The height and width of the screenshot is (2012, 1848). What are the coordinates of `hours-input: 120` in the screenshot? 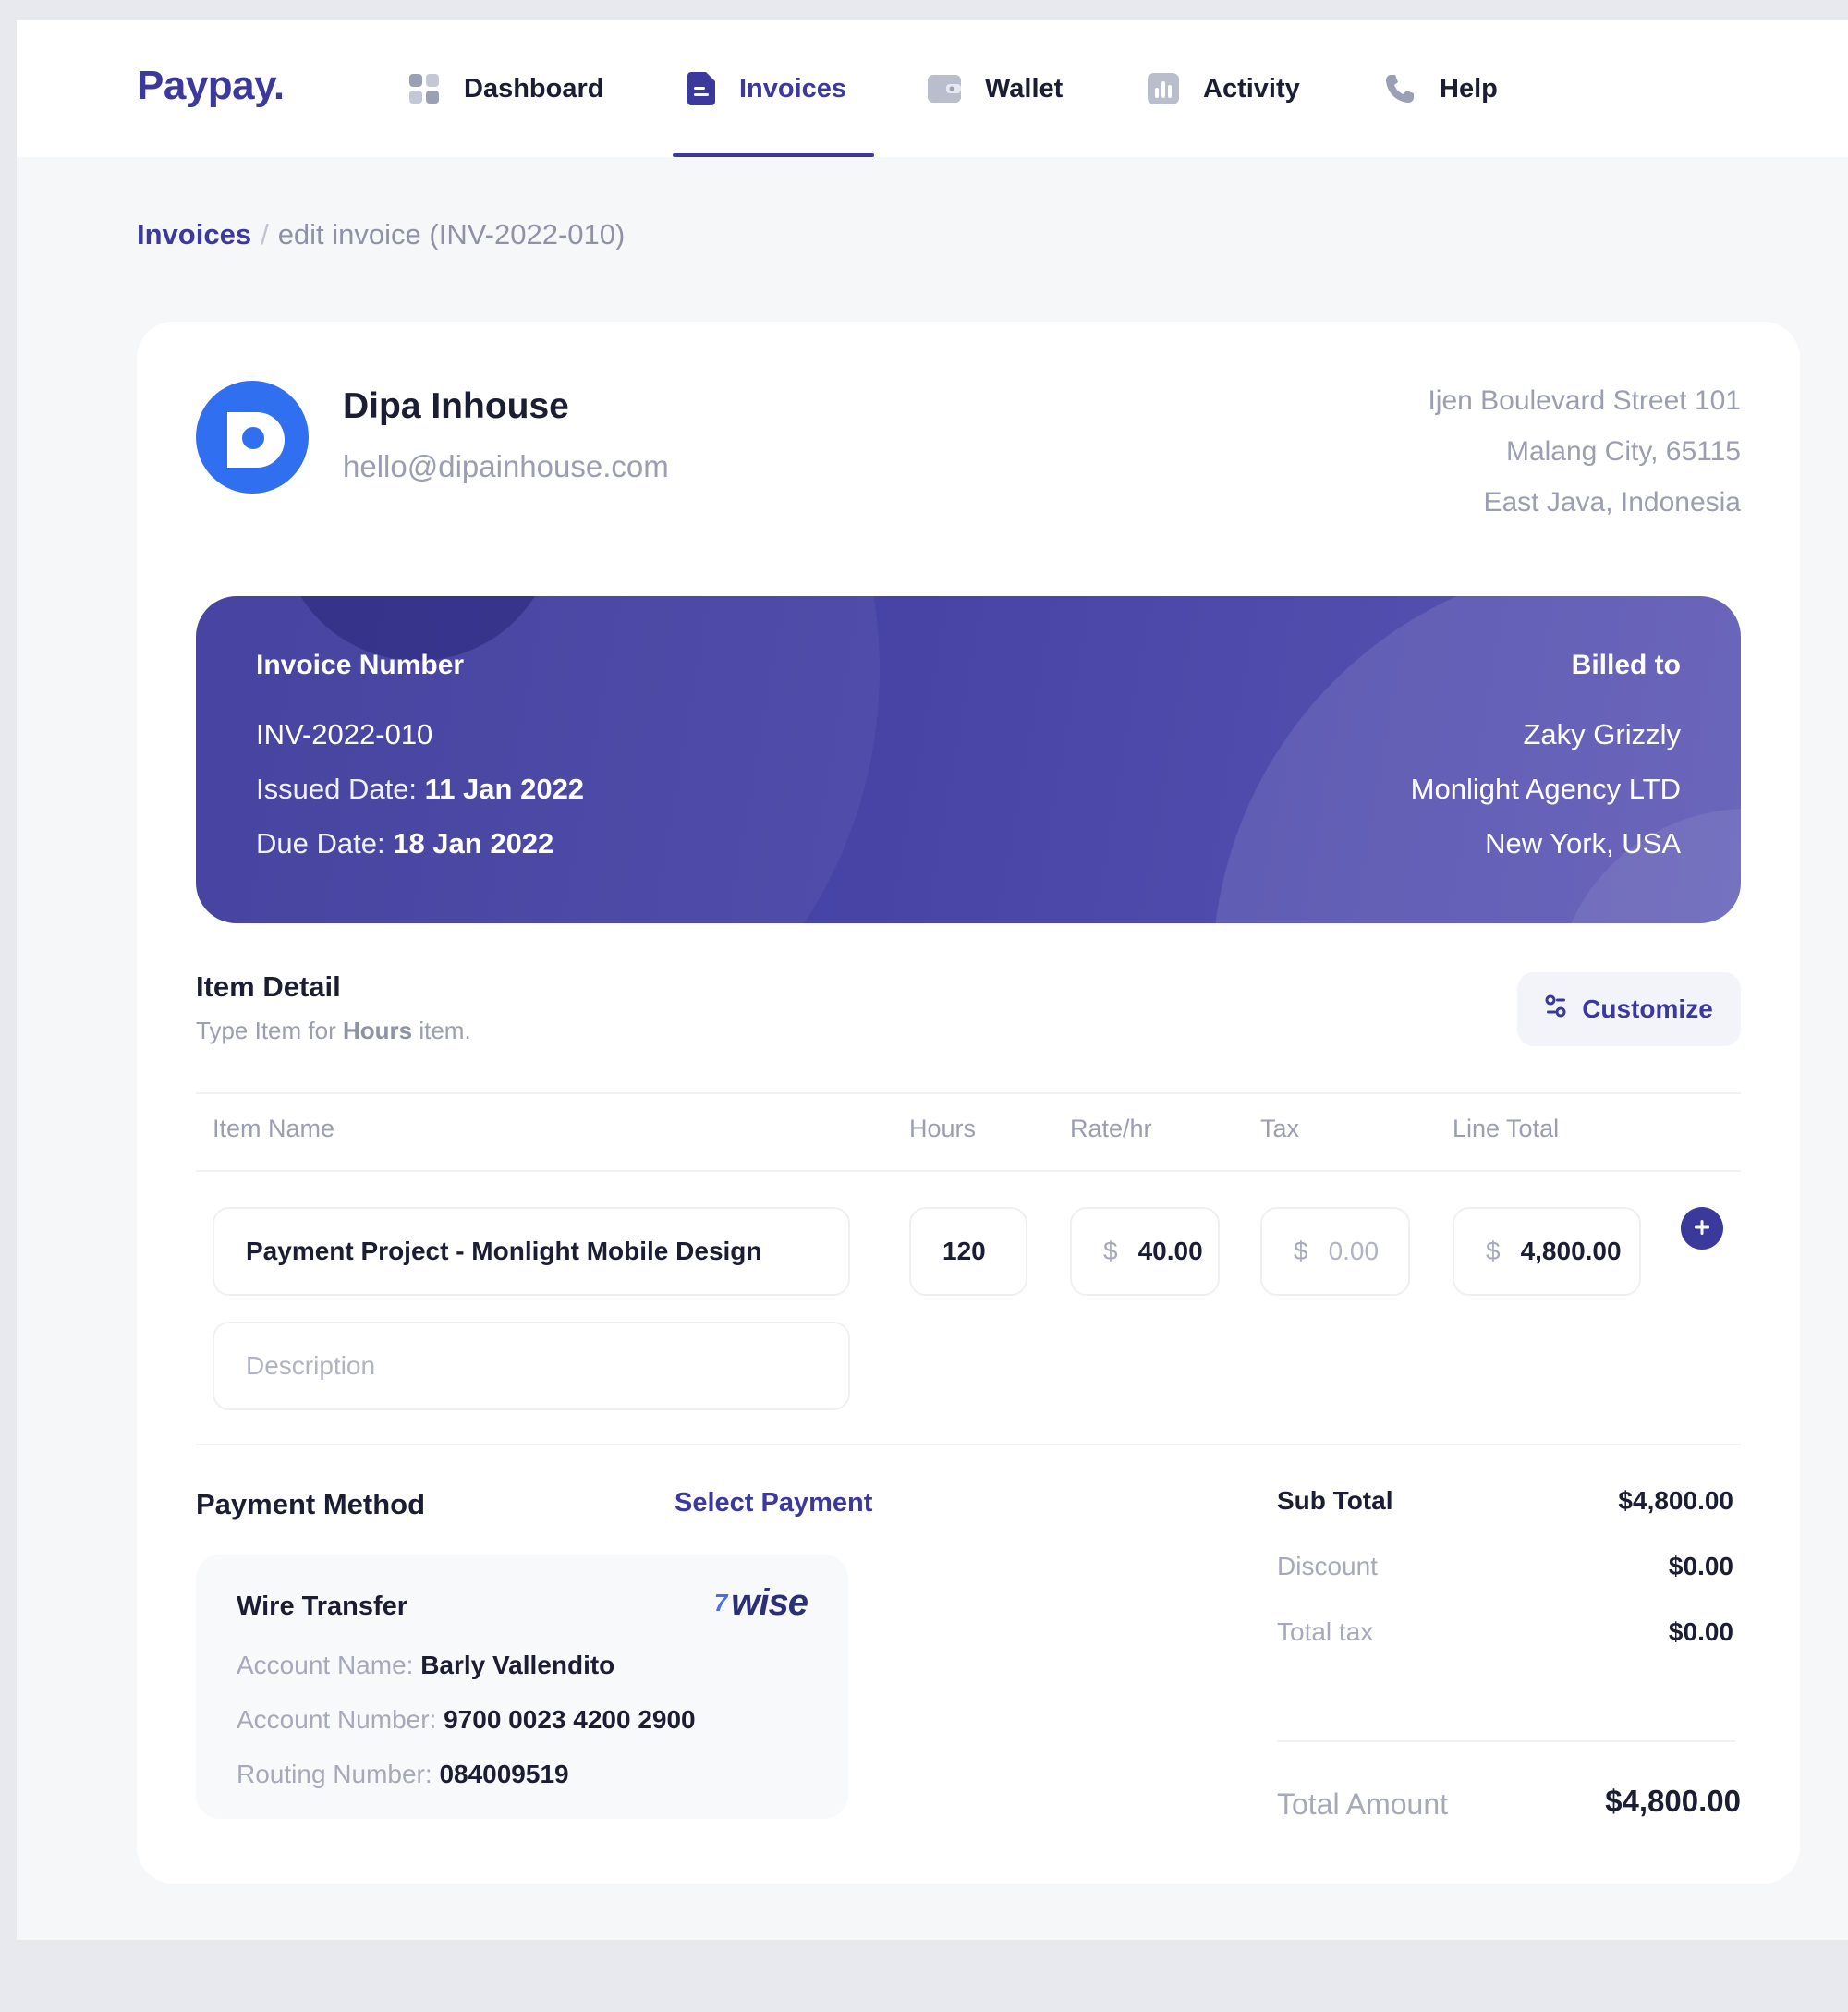 It's located at (968, 1251).